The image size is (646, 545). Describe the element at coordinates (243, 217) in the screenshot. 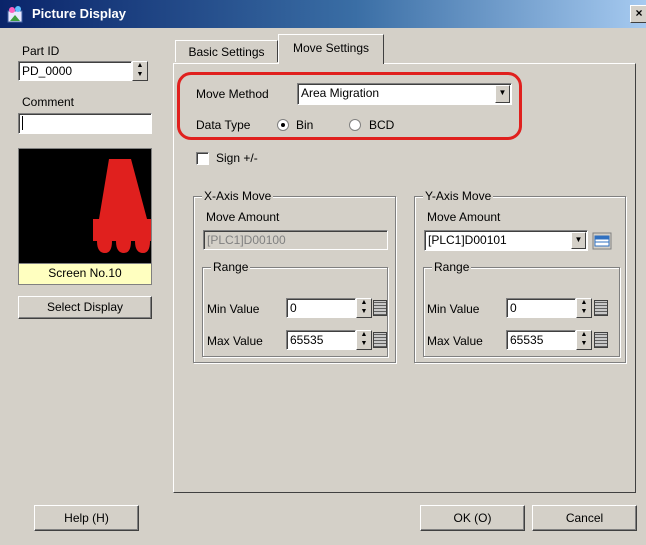

I see `x-move-amount-label: Move Amount` at that location.